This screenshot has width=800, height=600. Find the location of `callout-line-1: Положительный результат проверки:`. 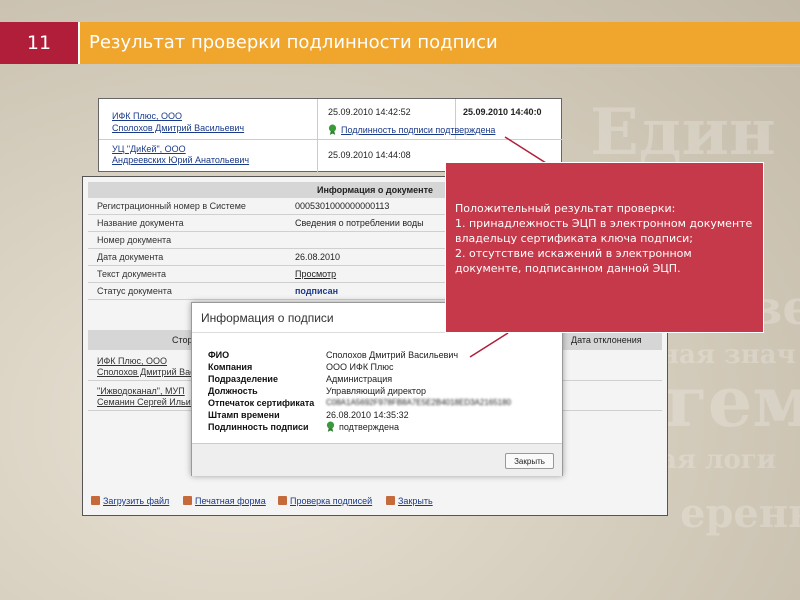

callout-line-1: Положительный результат проверки: is located at coordinates (565, 208).